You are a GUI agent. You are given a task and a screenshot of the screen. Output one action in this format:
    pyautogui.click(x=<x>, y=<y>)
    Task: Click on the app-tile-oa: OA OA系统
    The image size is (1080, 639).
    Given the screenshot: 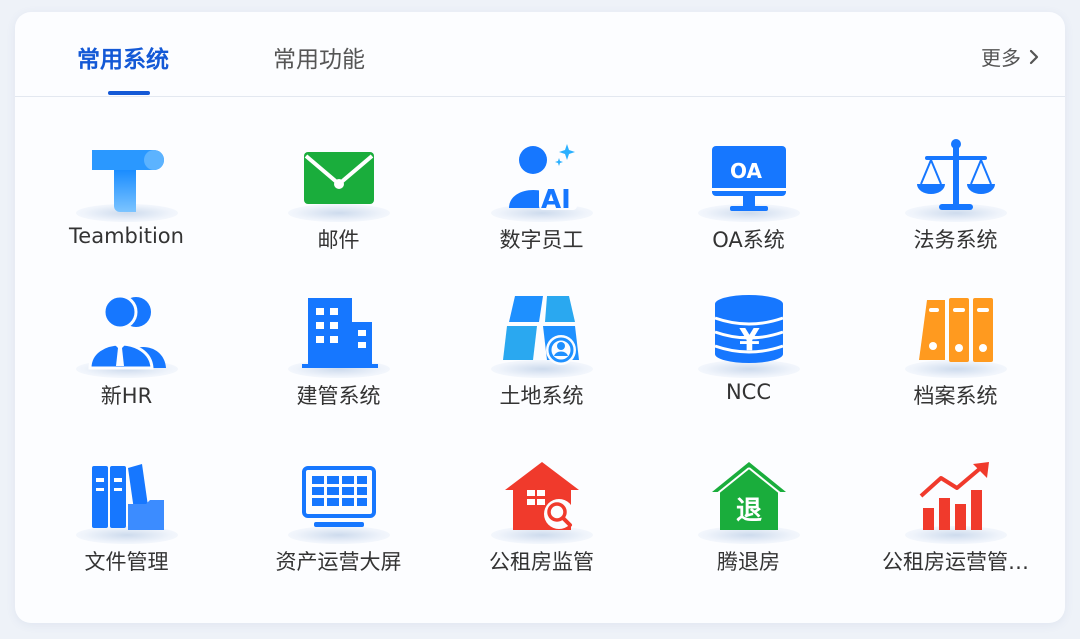 What is the action you would take?
    pyautogui.click(x=748, y=174)
    